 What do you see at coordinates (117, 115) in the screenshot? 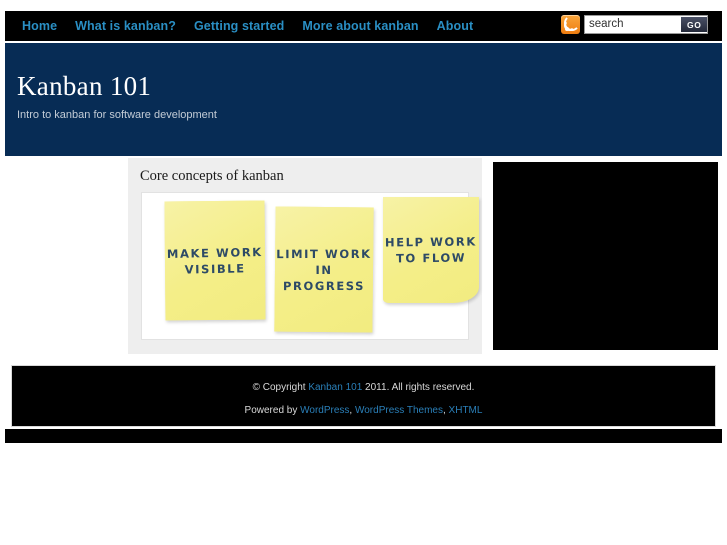
I see `site-tagline: Intro to kanban for software development` at bounding box center [117, 115].